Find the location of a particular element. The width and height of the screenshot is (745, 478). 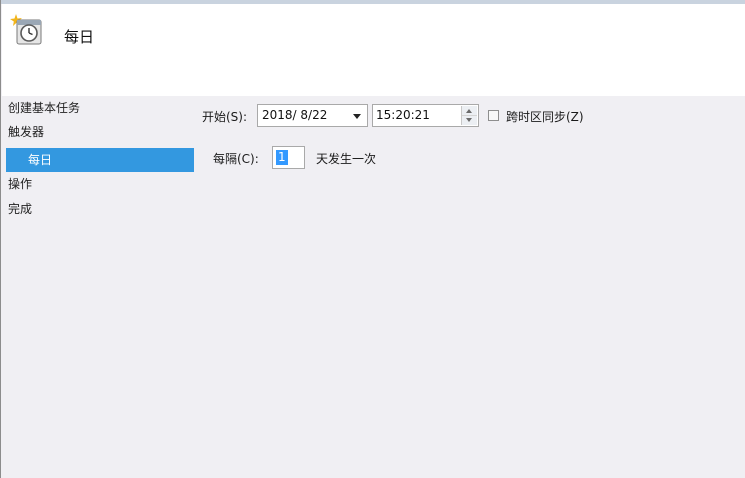

chevron-down-icon is located at coordinates (357, 116).